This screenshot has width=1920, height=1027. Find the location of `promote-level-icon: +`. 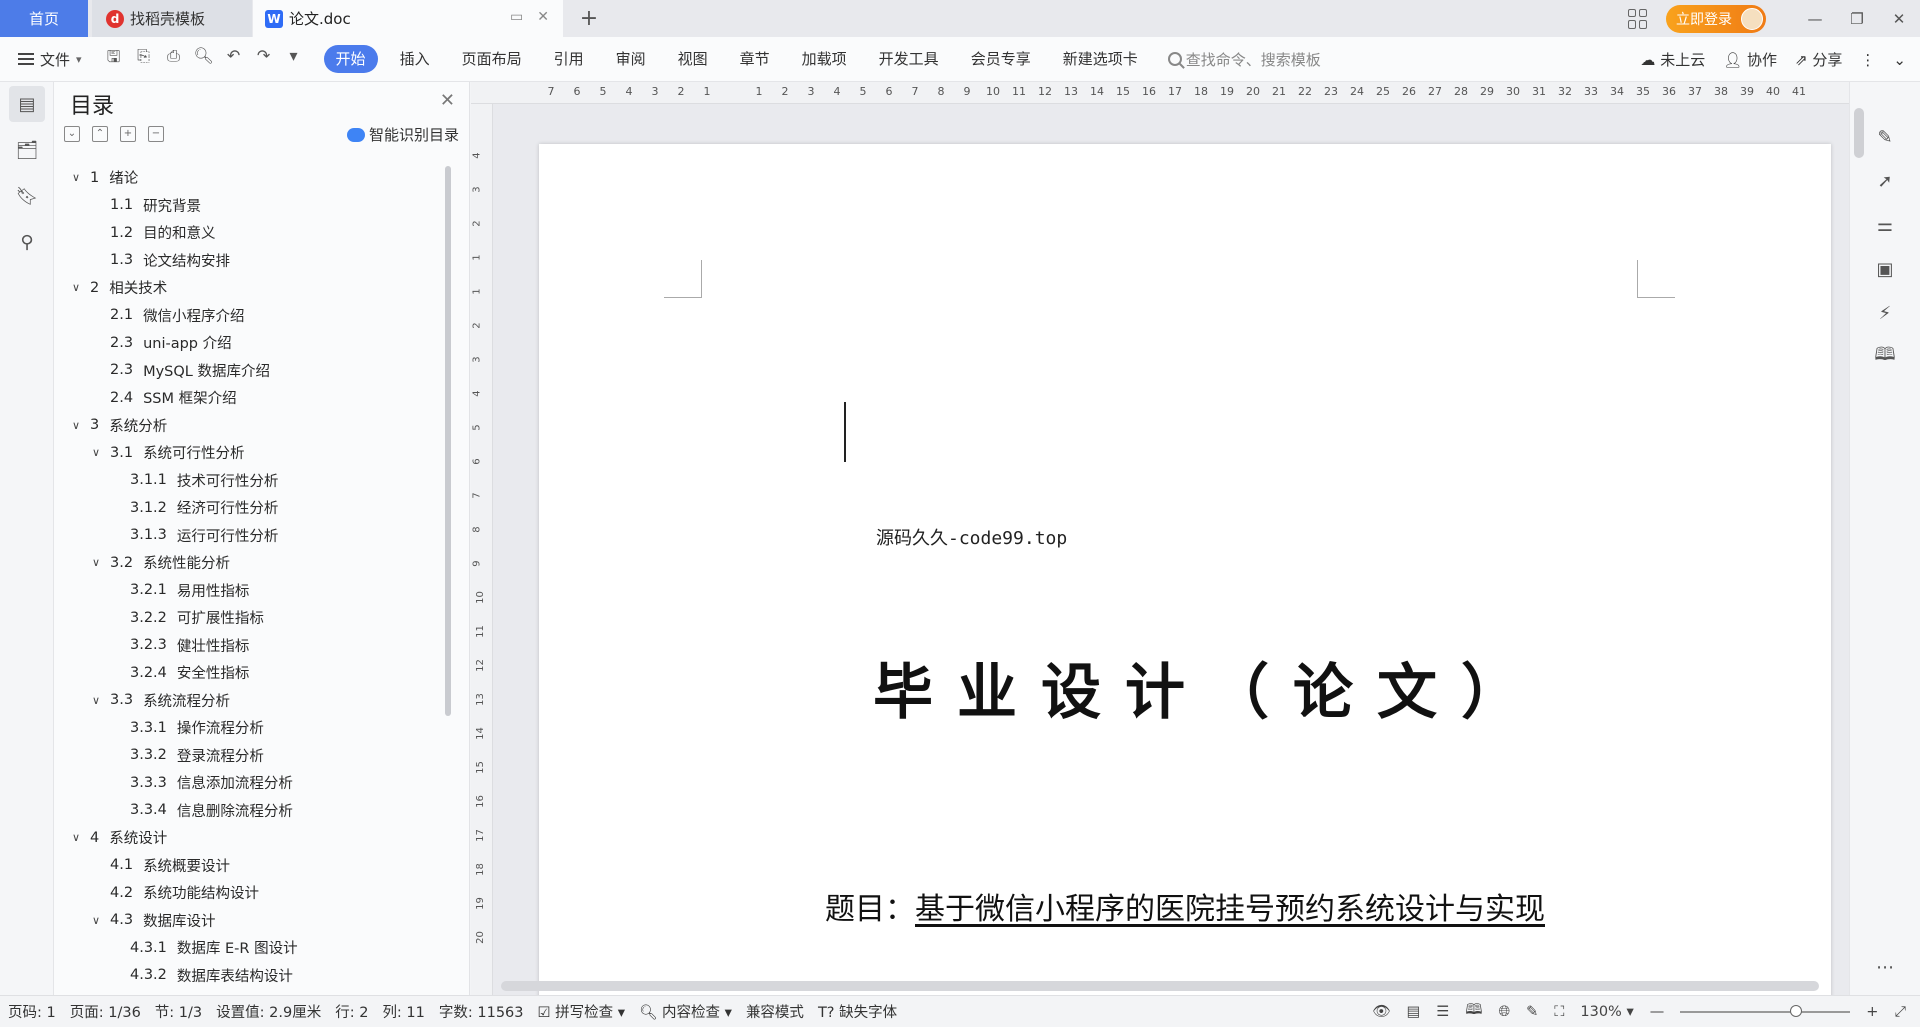

promote-level-icon: + is located at coordinates (128, 134).